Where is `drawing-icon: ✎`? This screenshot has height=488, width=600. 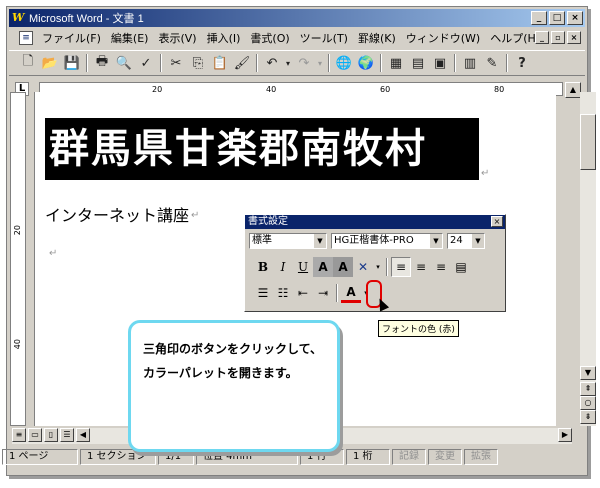
drawing-icon: ✎ is located at coordinates (492, 63).